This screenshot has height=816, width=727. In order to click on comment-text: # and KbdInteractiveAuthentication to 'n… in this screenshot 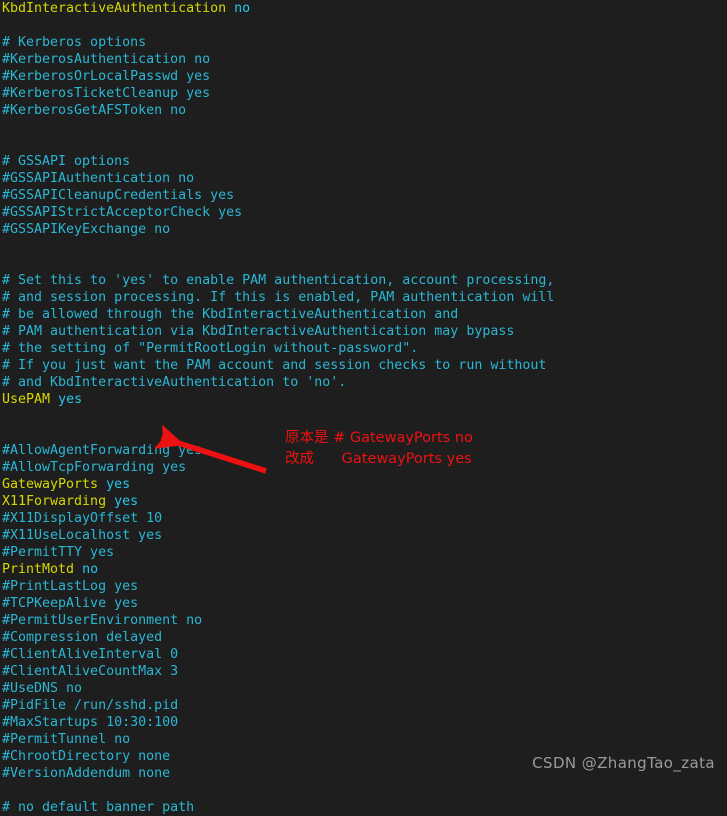, I will do `click(174, 382)`.